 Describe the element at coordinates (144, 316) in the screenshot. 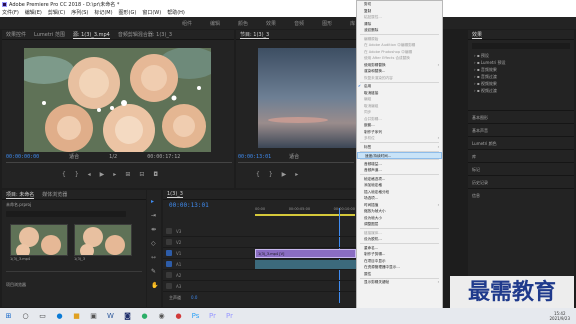

I see `wechat-icon: ●` at that location.